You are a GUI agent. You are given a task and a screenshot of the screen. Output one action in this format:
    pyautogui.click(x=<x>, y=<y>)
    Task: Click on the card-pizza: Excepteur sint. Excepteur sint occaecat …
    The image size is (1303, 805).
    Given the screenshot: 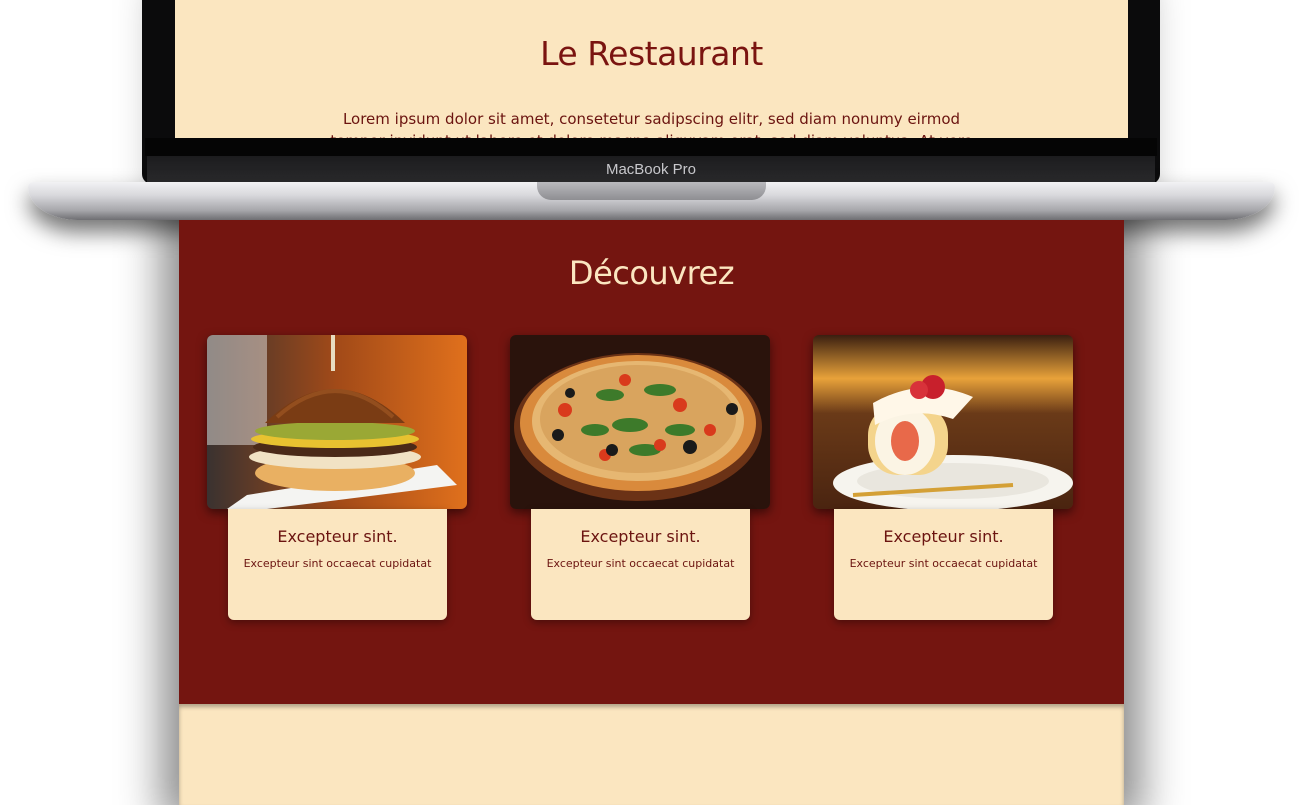 What is the action you would take?
    pyautogui.click(x=640, y=477)
    